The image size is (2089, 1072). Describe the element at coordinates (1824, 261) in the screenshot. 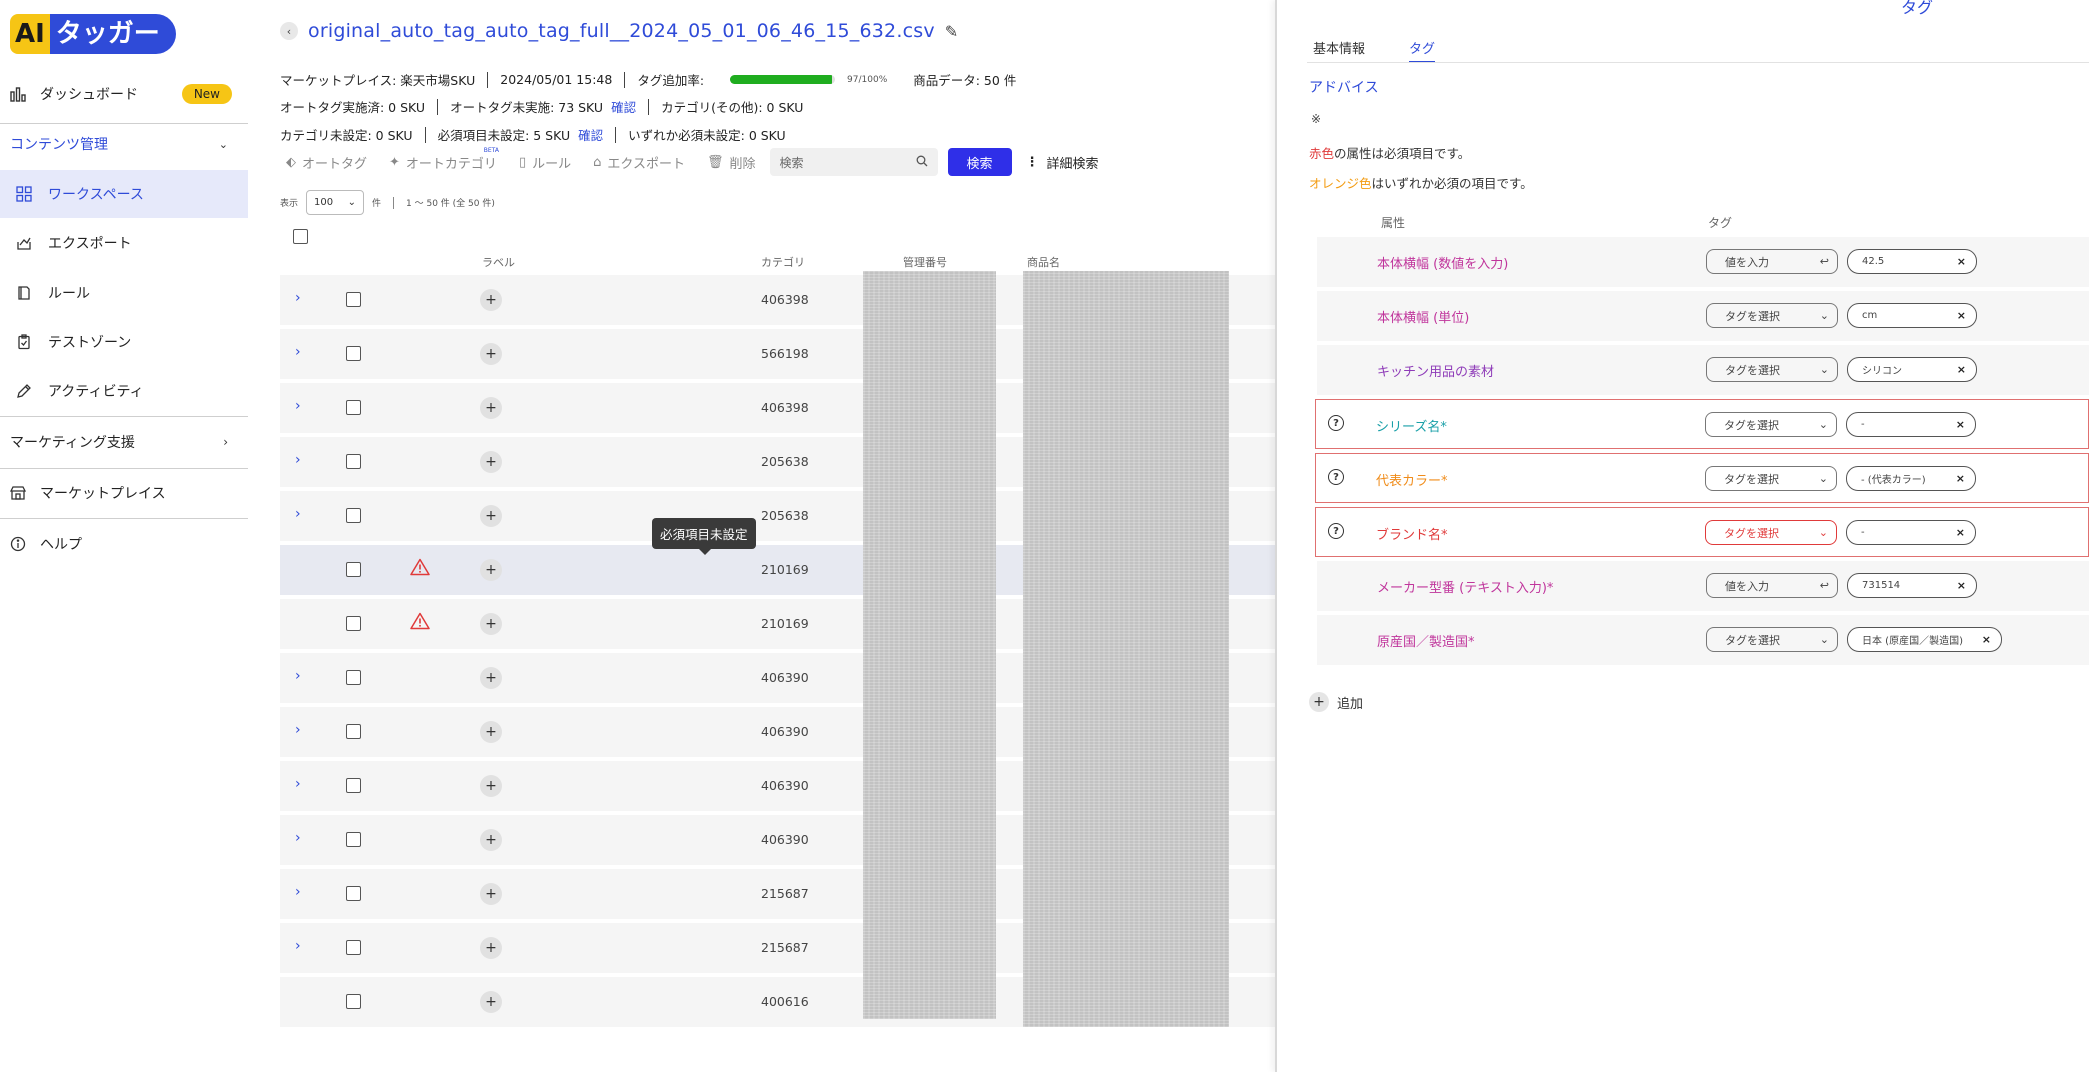

I see `enter-icon: ↩` at that location.